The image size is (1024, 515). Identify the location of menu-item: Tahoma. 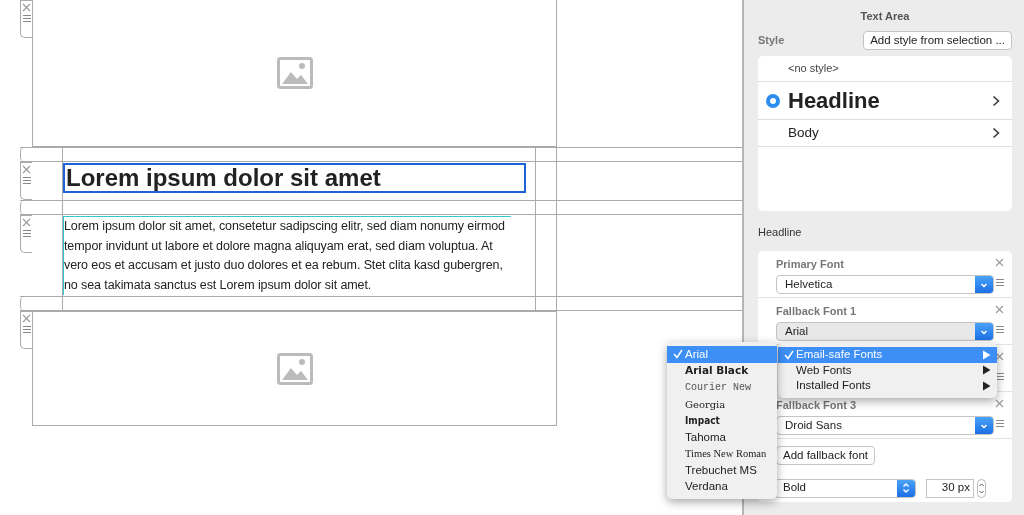
(722, 437).